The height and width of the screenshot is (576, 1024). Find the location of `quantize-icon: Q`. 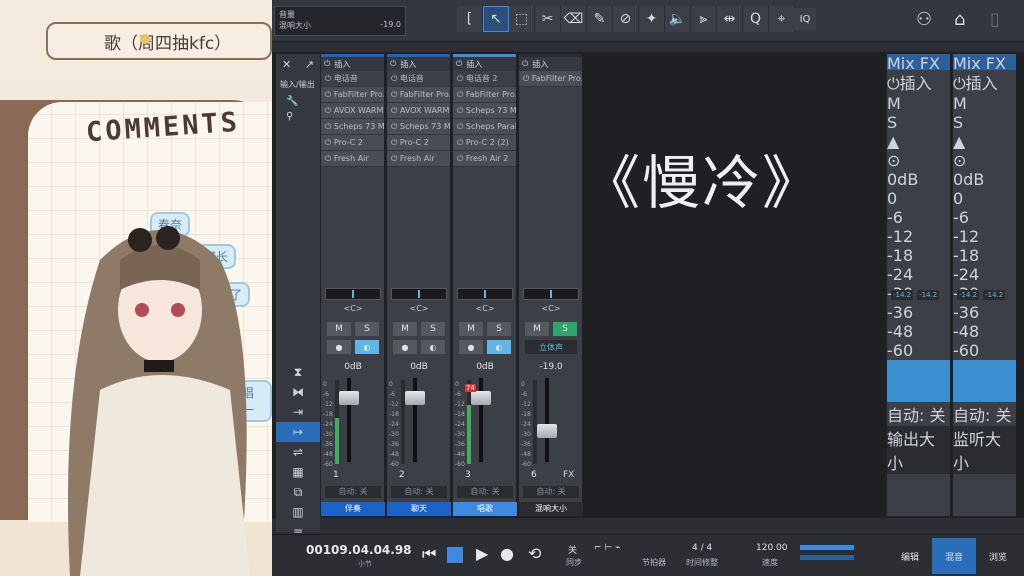

quantize-icon: Q is located at coordinates (756, 19).